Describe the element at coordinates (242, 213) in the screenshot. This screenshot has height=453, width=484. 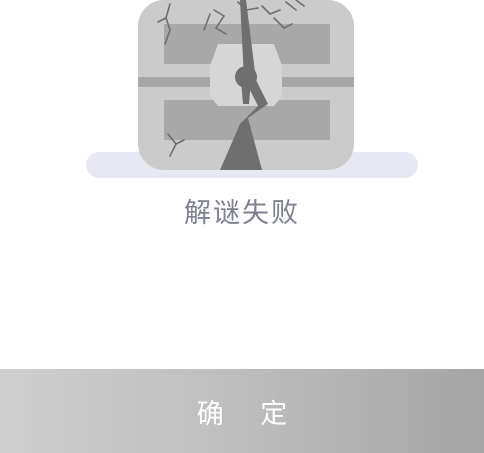
I see `result-message: 解谜失败` at that location.